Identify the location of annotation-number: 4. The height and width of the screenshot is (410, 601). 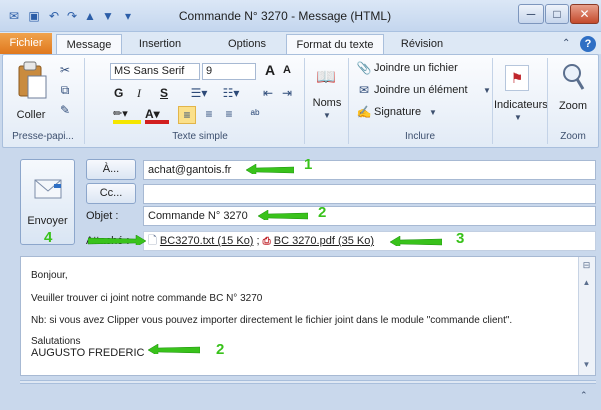
(48, 237).